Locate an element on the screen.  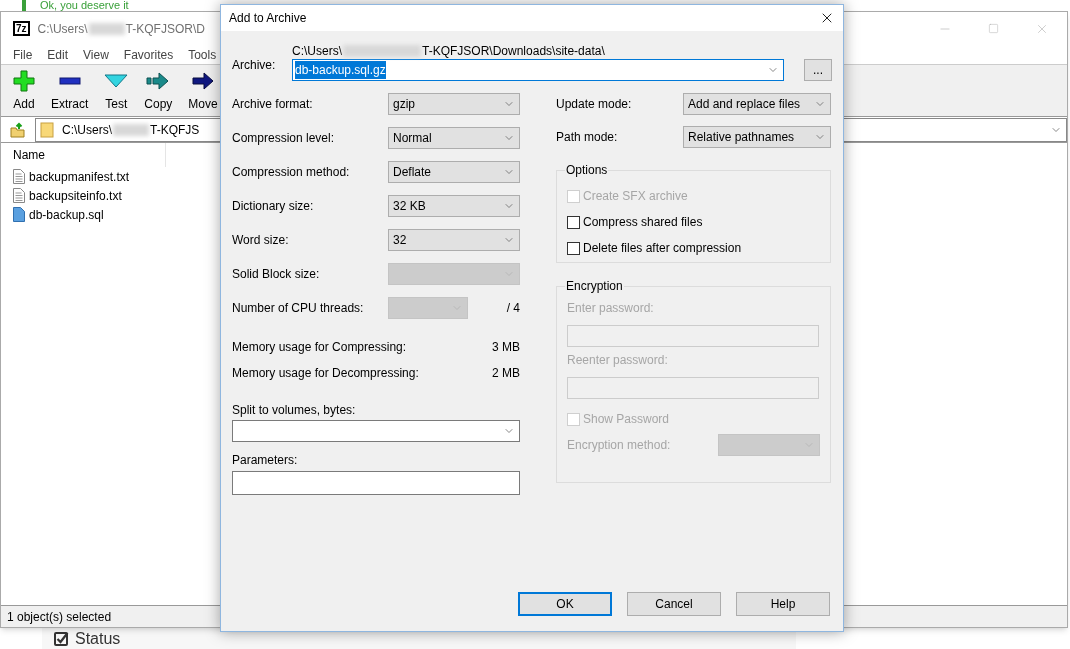
info-label: Memory usage for Decompressing: is located at coordinates (325, 373).